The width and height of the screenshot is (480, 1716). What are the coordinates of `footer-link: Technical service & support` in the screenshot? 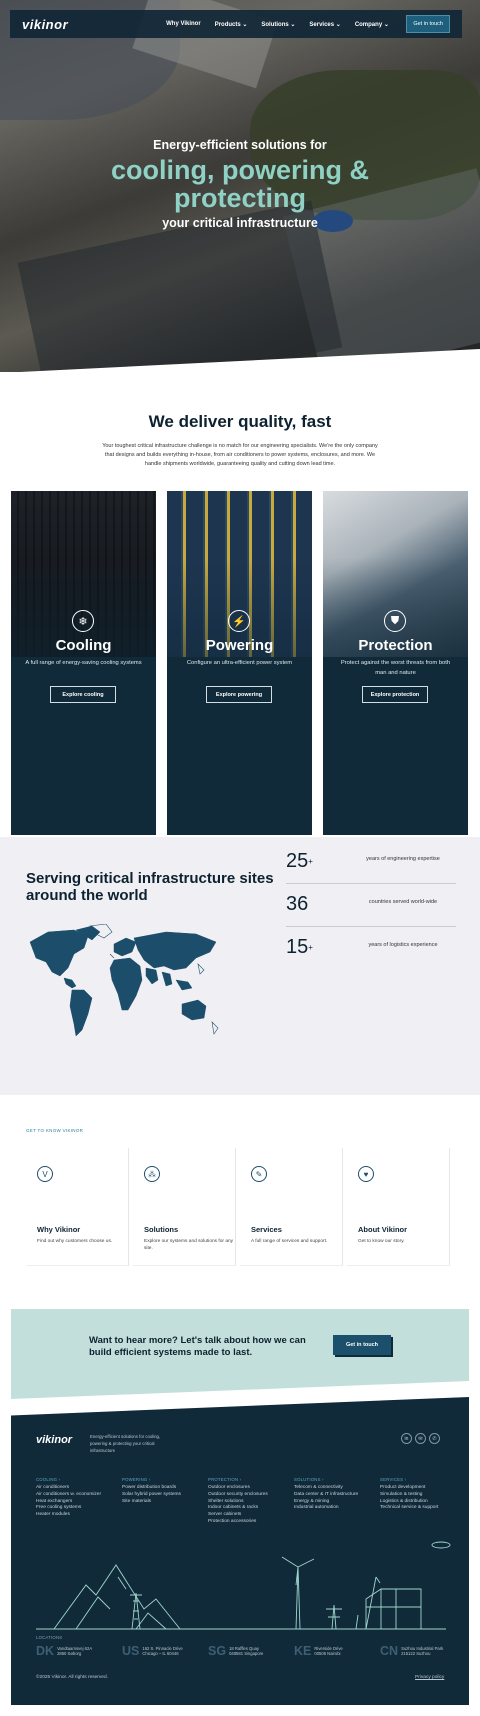 It's located at (420, 1508).